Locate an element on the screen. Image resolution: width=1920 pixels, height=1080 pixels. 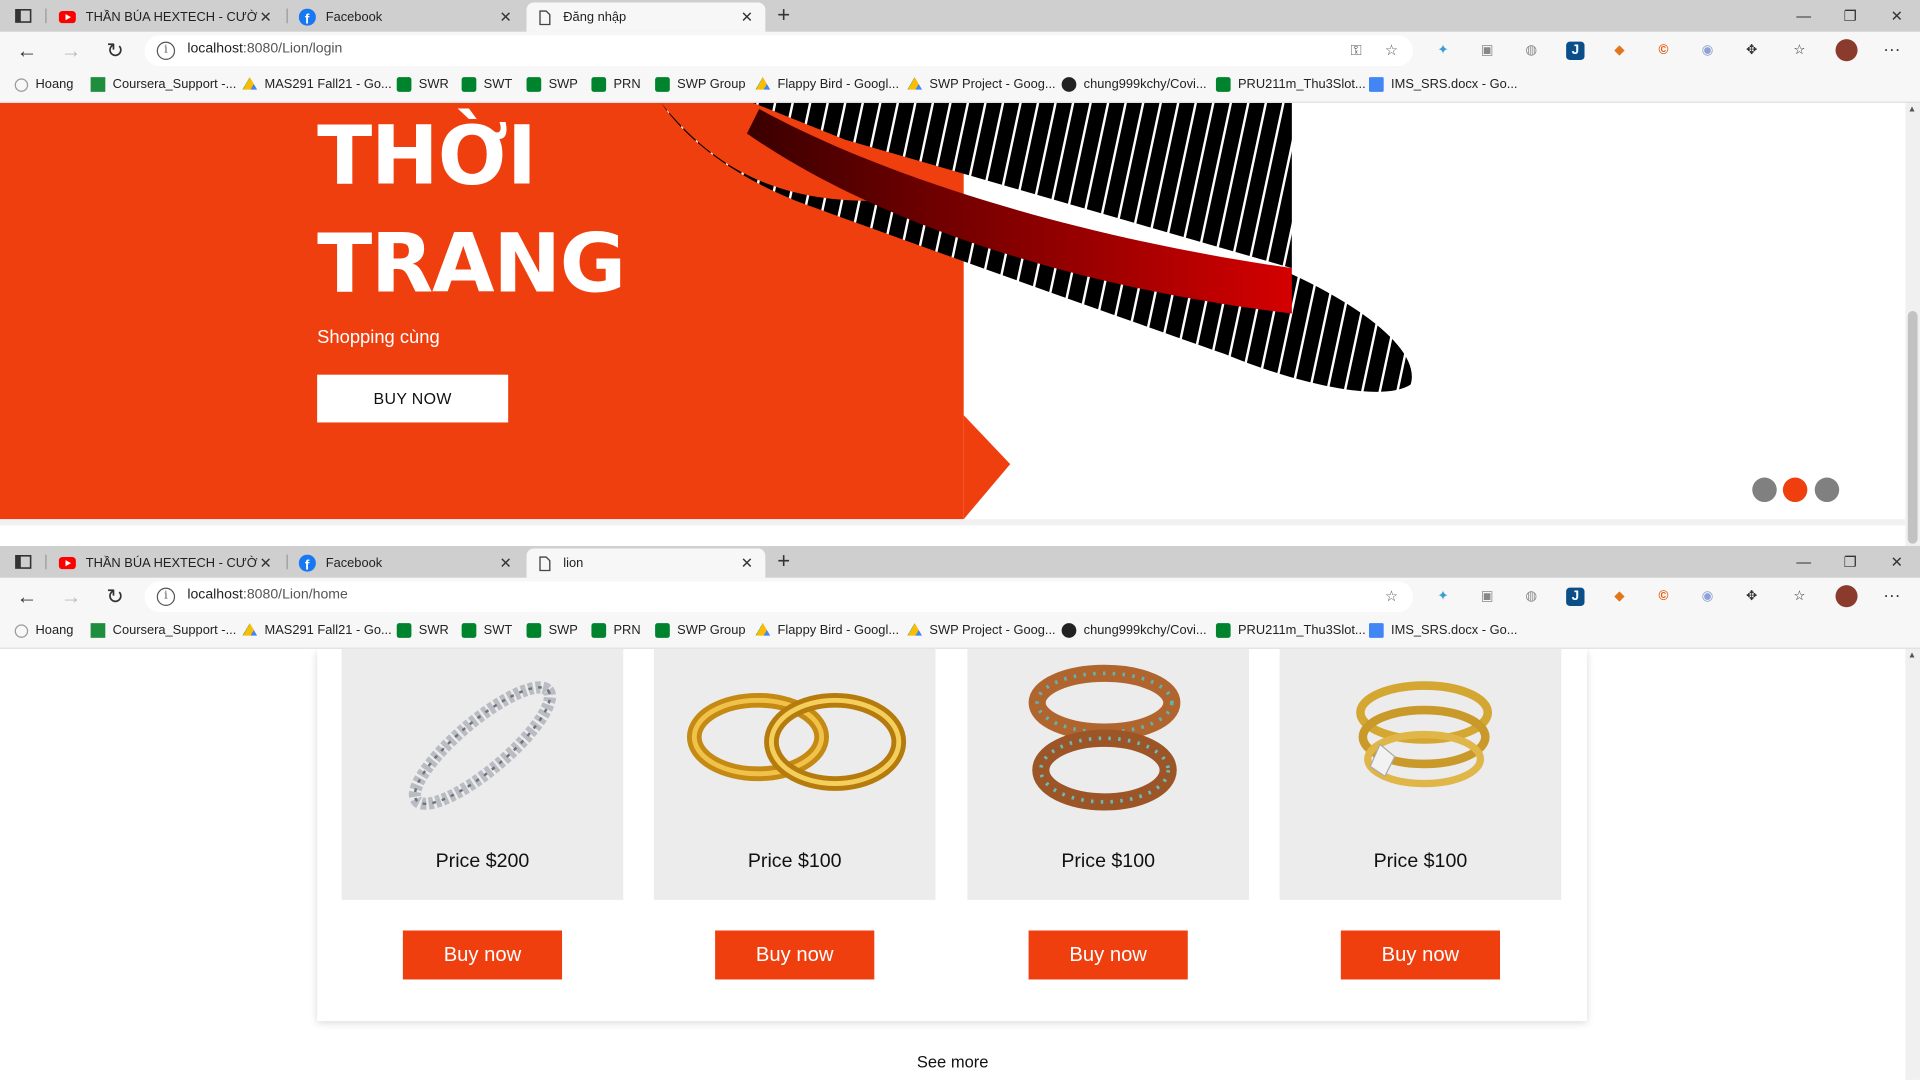
url-text: localhost:8080/Lion/home is located at coordinates (267, 595).